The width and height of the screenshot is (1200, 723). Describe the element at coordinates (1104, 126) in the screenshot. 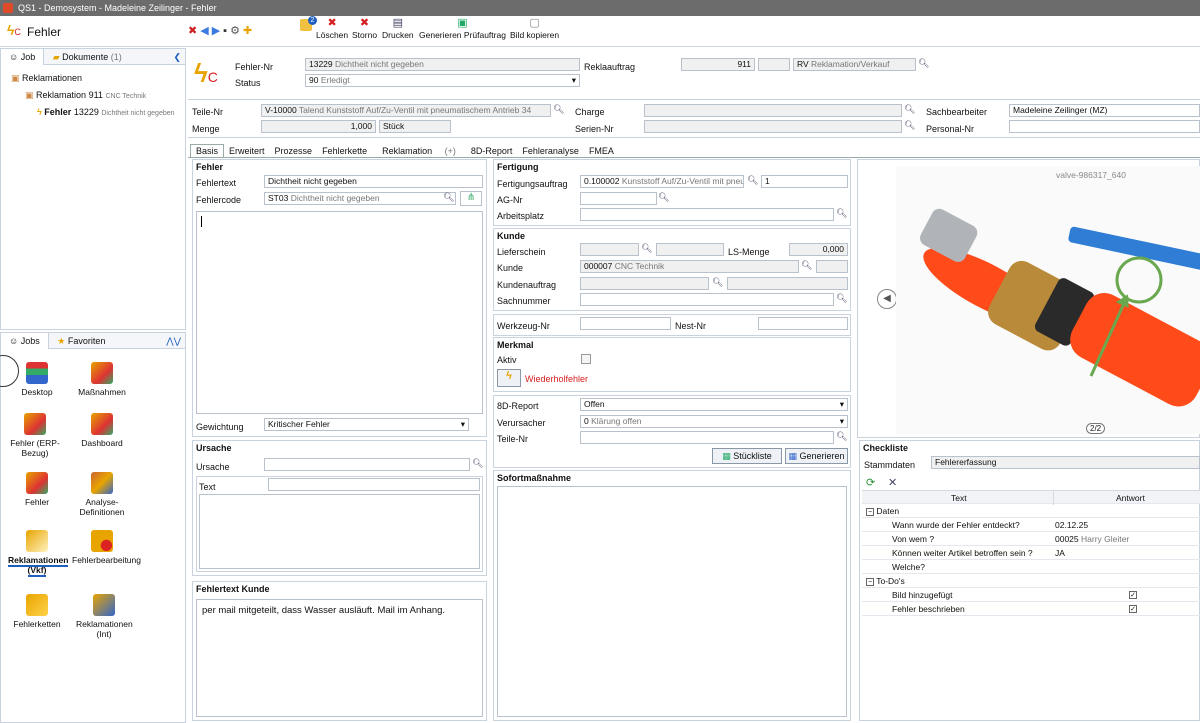

I see `personal-field` at that location.